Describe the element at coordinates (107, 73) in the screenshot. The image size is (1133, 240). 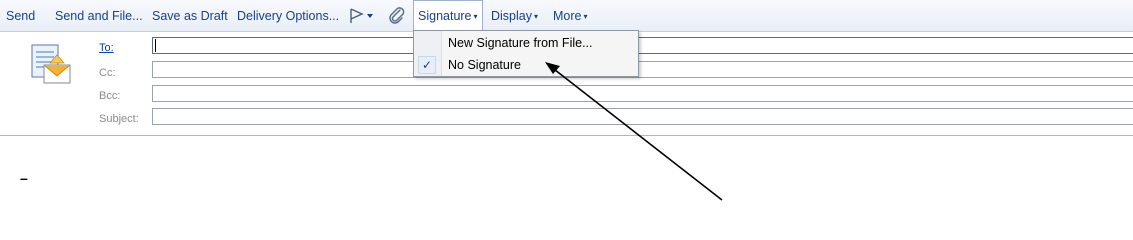
I see `cc-label: Cc:` at that location.